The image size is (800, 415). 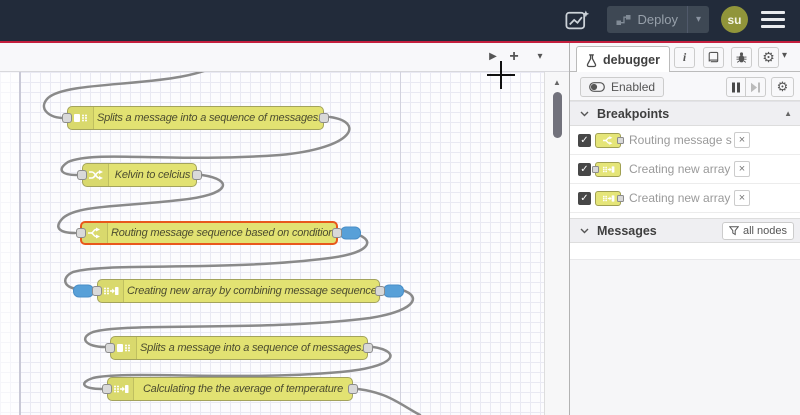 What do you see at coordinates (633, 113) in the screenshot?
I see `breakpoints-title: Breakpoints` at bounding box center [633, 113].